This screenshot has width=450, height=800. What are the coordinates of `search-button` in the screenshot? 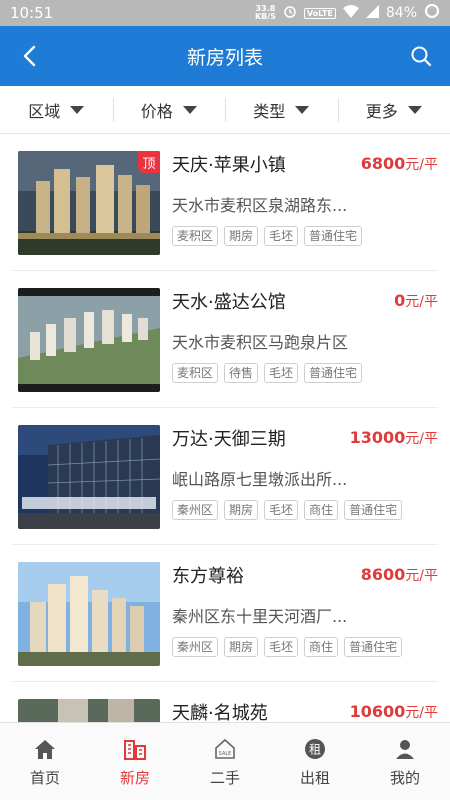 It's located at (421, 56).